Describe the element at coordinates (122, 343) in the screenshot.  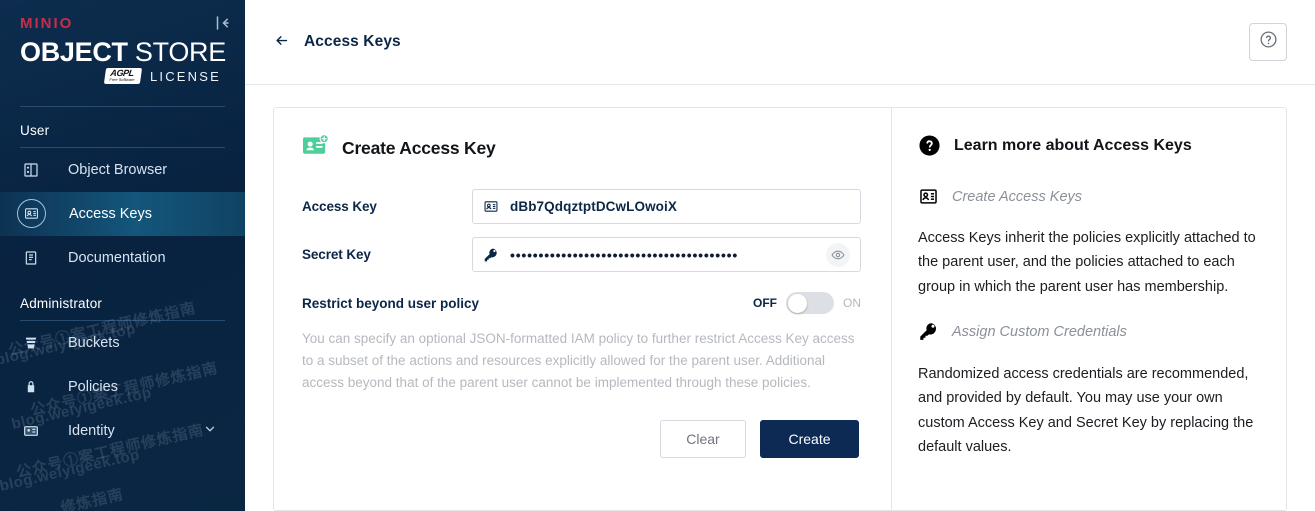
I see `sidebar-item-buckets: Buckets` at that location.